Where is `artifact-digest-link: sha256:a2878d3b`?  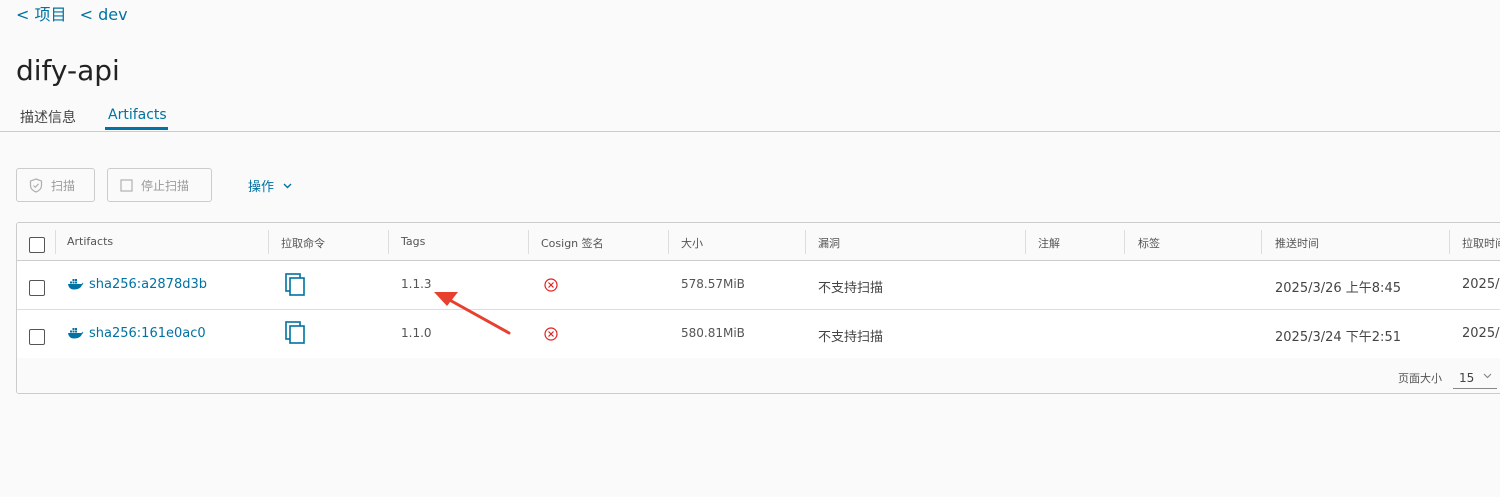
artifact-digest-link: sha256:a2878d3b is located at coordinates (137, 284).